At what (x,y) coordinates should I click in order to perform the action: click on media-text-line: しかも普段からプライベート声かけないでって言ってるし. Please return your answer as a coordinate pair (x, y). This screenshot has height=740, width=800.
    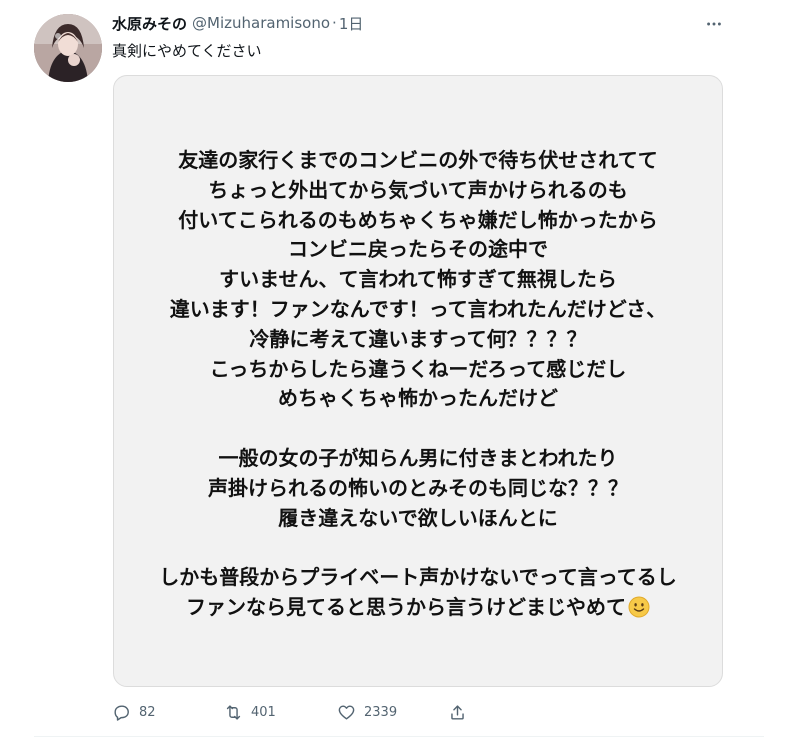
    Looking at the image, I should click on (418, 577).